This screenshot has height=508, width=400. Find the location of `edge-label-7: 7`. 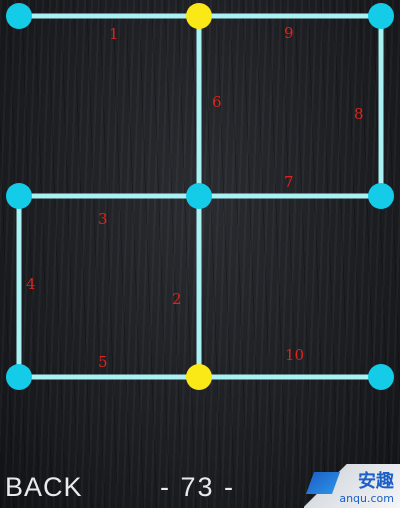

edge-label-7: 7 is located at coordinates (289, 182).